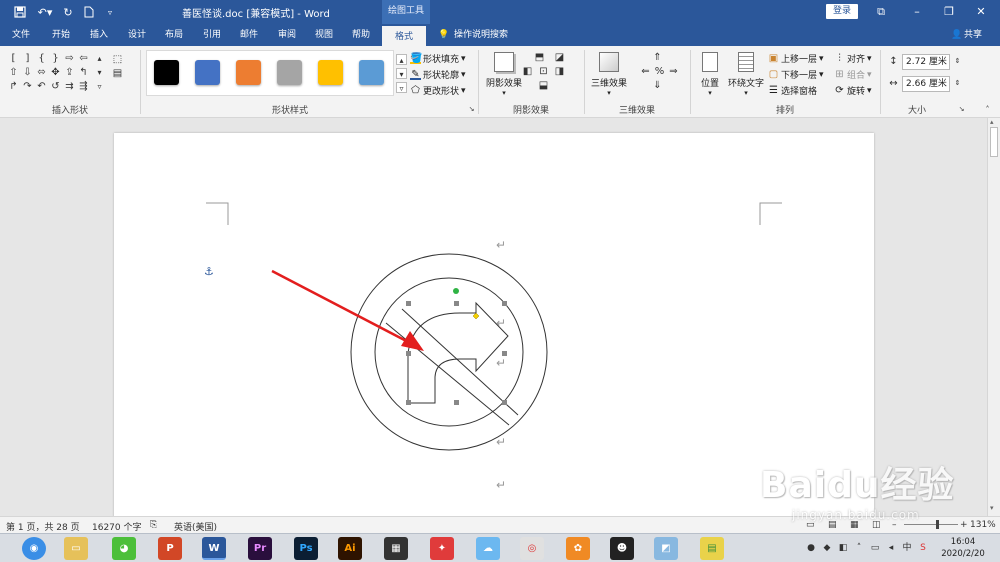 This screenshot has width=1000, height=562. Describe the element at coordinates (41, 58) in the screenshot. I see `brace-left-icon: {` at that location.